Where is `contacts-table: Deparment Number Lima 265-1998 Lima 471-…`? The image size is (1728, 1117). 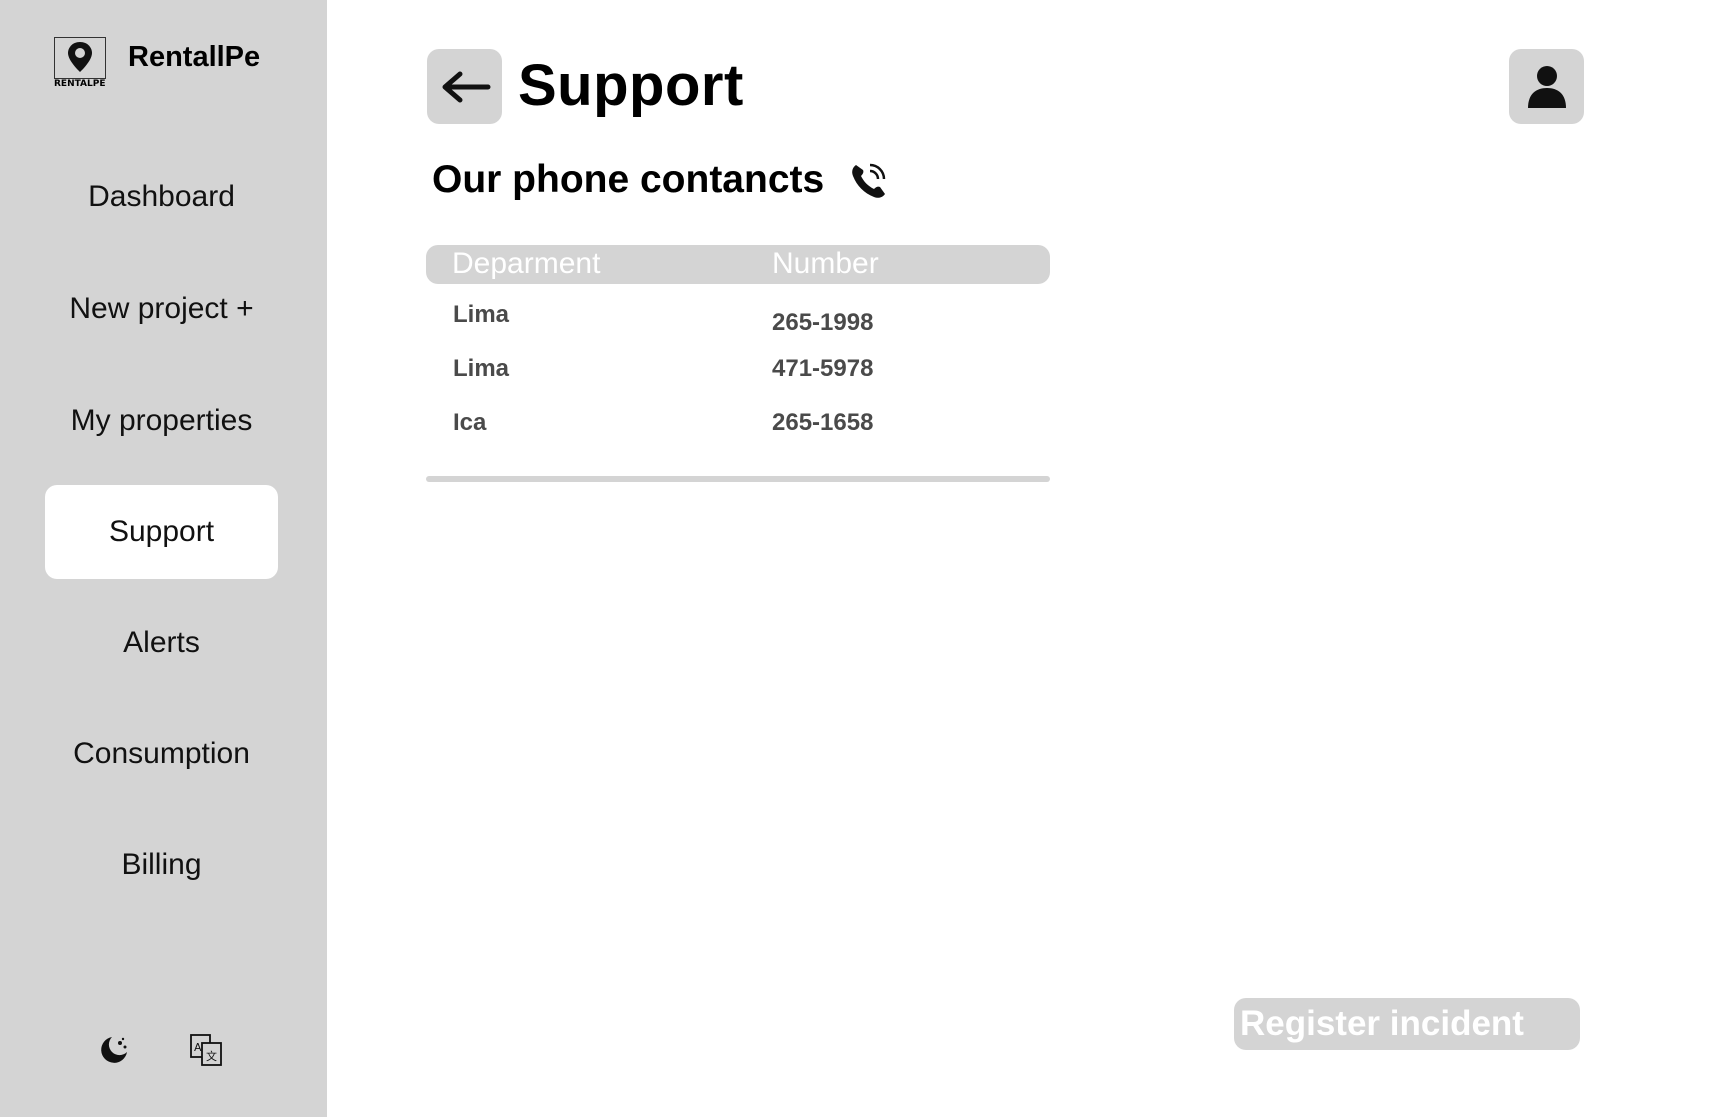
contacts-table: Deparment Number Lima 265-1998 Lima 471-… is located at coordinates (738, 354).